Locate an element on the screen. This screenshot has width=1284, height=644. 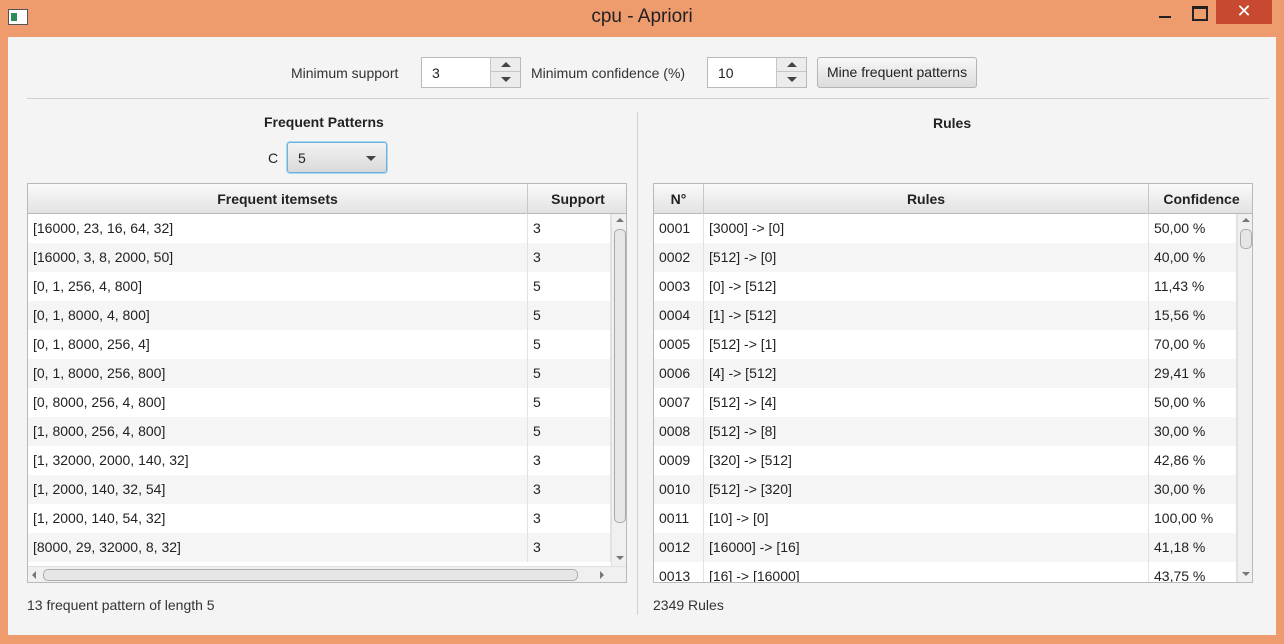
table-row: [1, 8000, 256, 4, 800] 5 is located at coordinates (319, 431).